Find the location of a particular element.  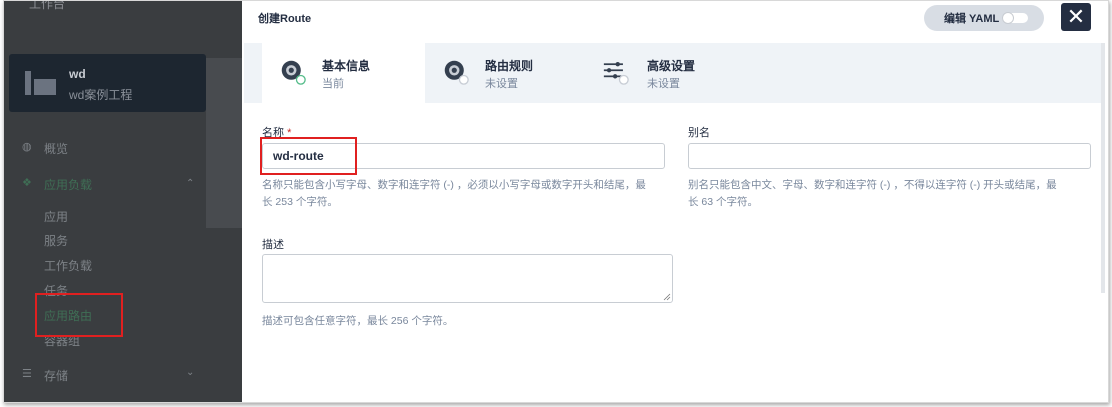

project-card: wd wd案例工程 is located at coordinates (107, 83).